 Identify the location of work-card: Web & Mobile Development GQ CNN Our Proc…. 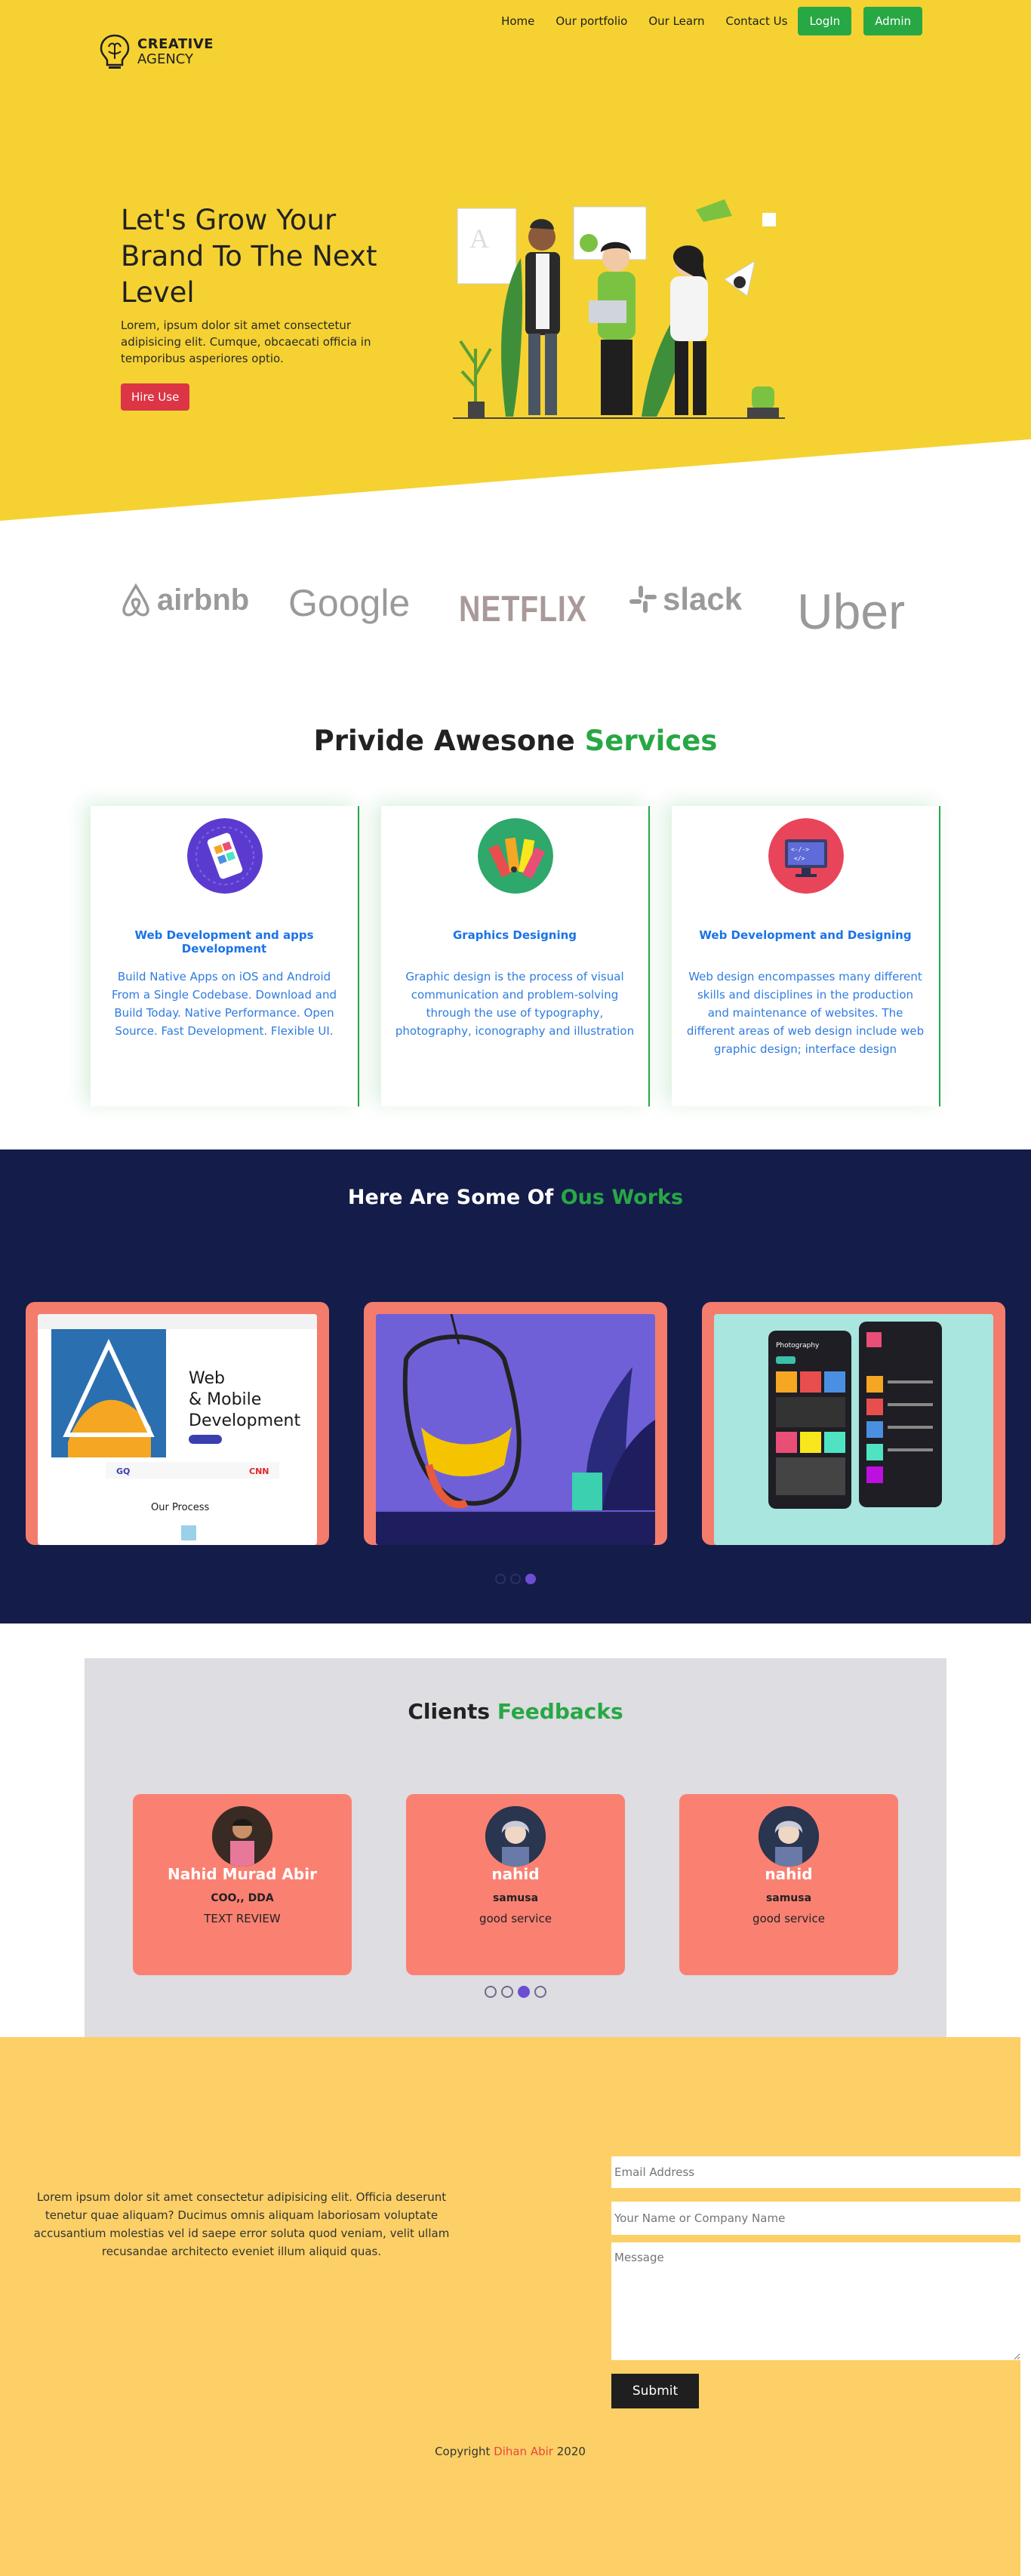
(177, 1423).